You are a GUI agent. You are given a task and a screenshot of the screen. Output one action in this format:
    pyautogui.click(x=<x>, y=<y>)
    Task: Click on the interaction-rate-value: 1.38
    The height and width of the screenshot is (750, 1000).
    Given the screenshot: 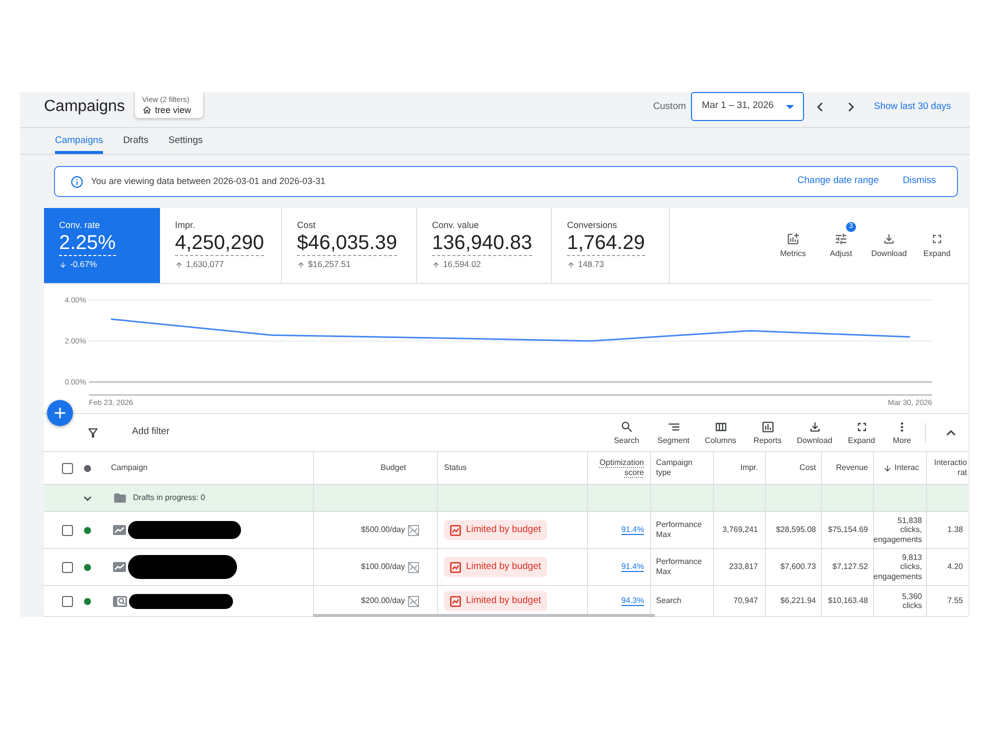 What is the action you would take?
    pyautogui.click(x=955, y=530)
    